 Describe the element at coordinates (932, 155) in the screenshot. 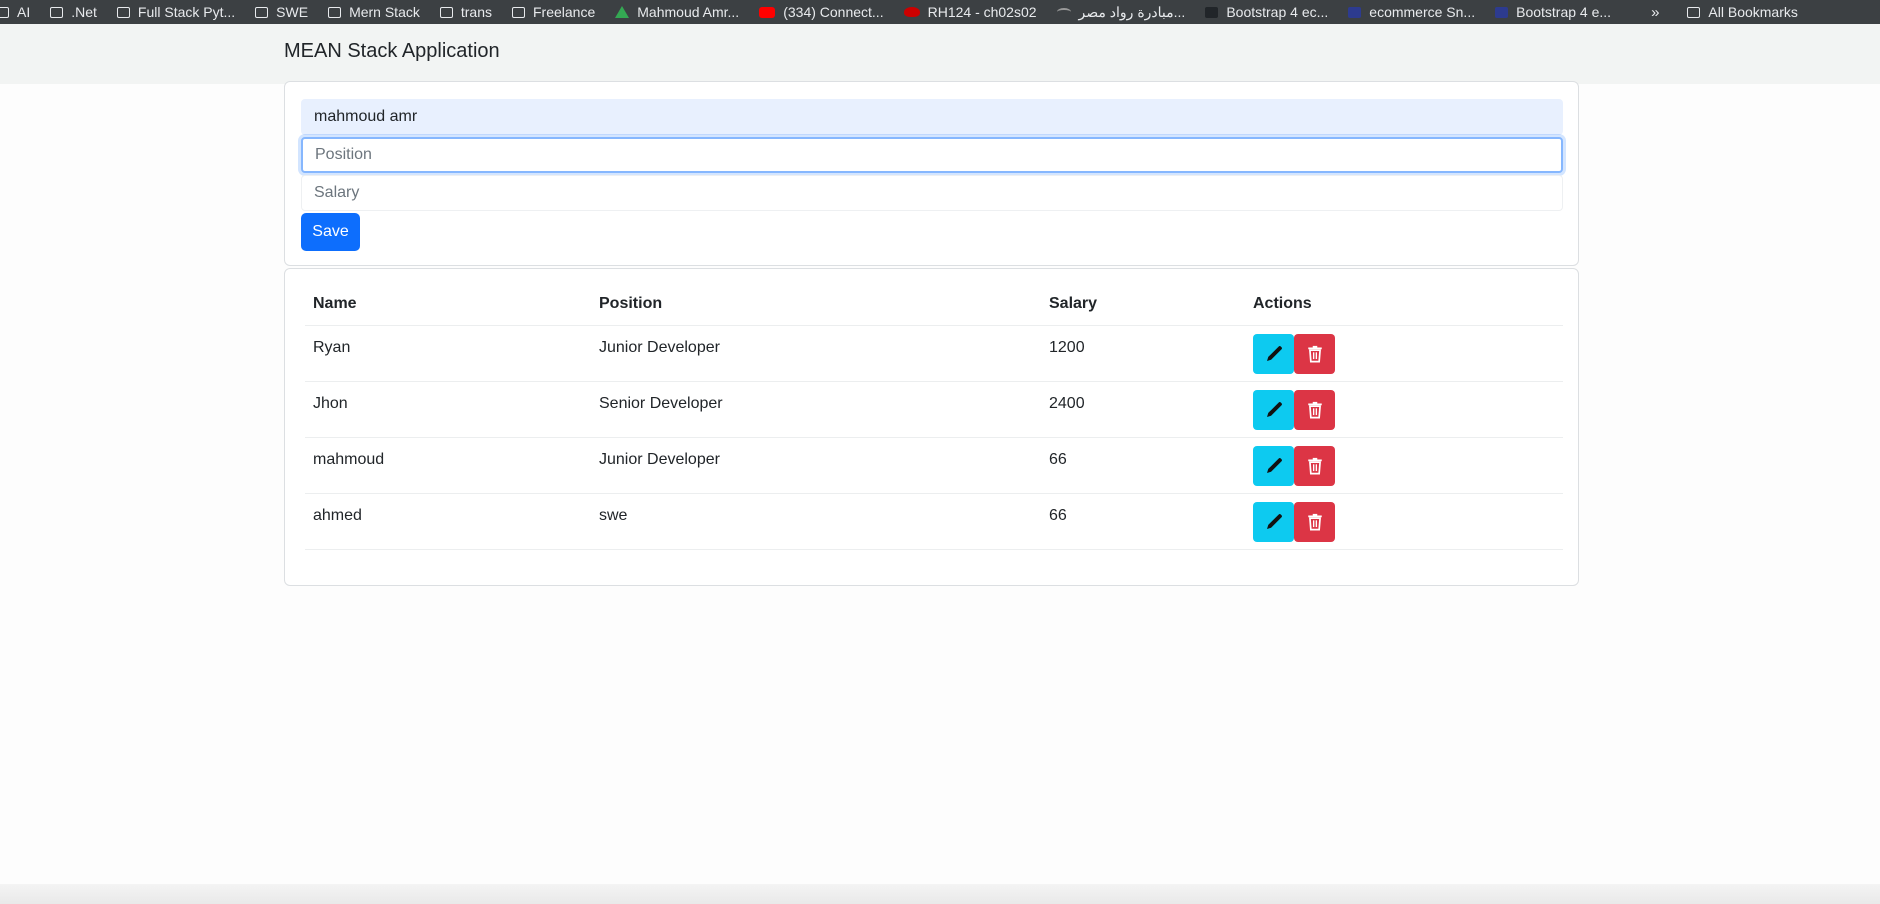

I see `position-field` at that location.